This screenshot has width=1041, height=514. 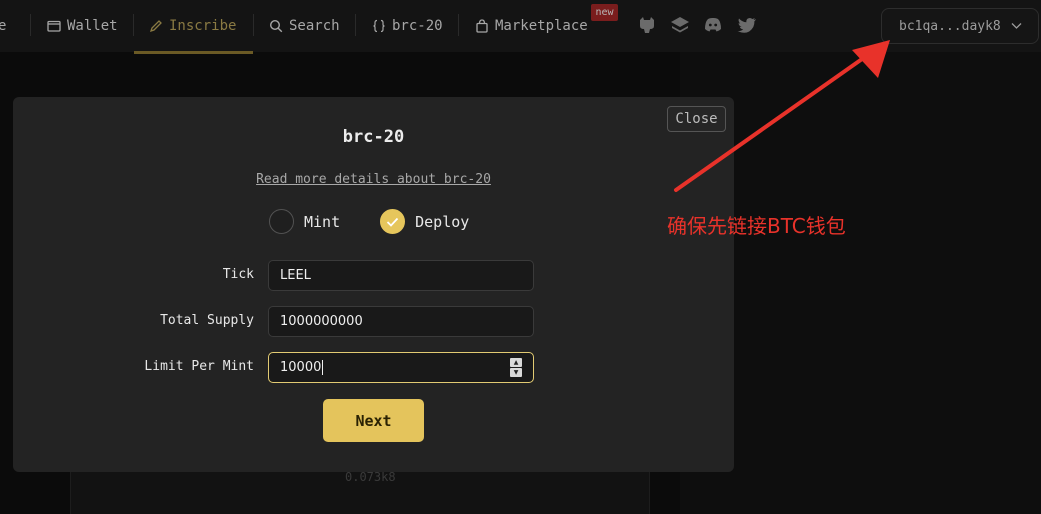 I want to click on tick-row: Tick LEEL, so click(x=373, y=275).